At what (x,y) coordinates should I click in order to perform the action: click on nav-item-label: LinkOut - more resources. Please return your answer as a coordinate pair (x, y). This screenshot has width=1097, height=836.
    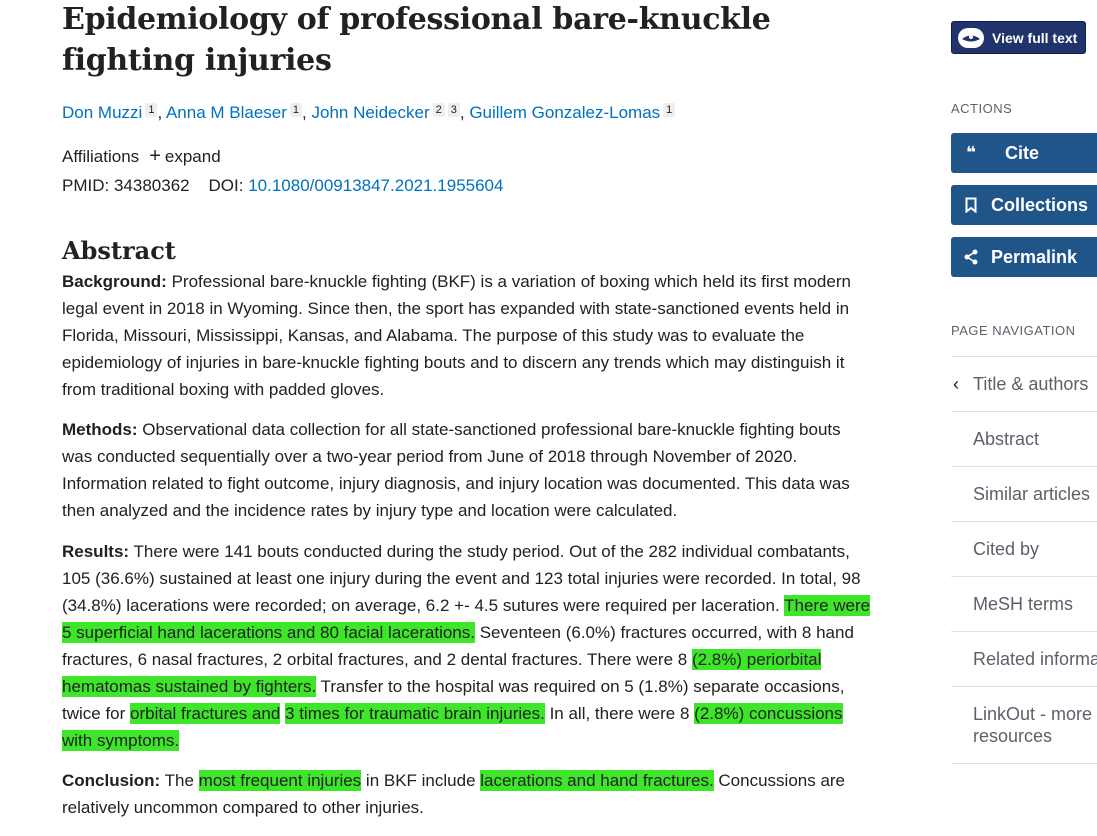
    Looking at the image, I should click on (1033, 725).